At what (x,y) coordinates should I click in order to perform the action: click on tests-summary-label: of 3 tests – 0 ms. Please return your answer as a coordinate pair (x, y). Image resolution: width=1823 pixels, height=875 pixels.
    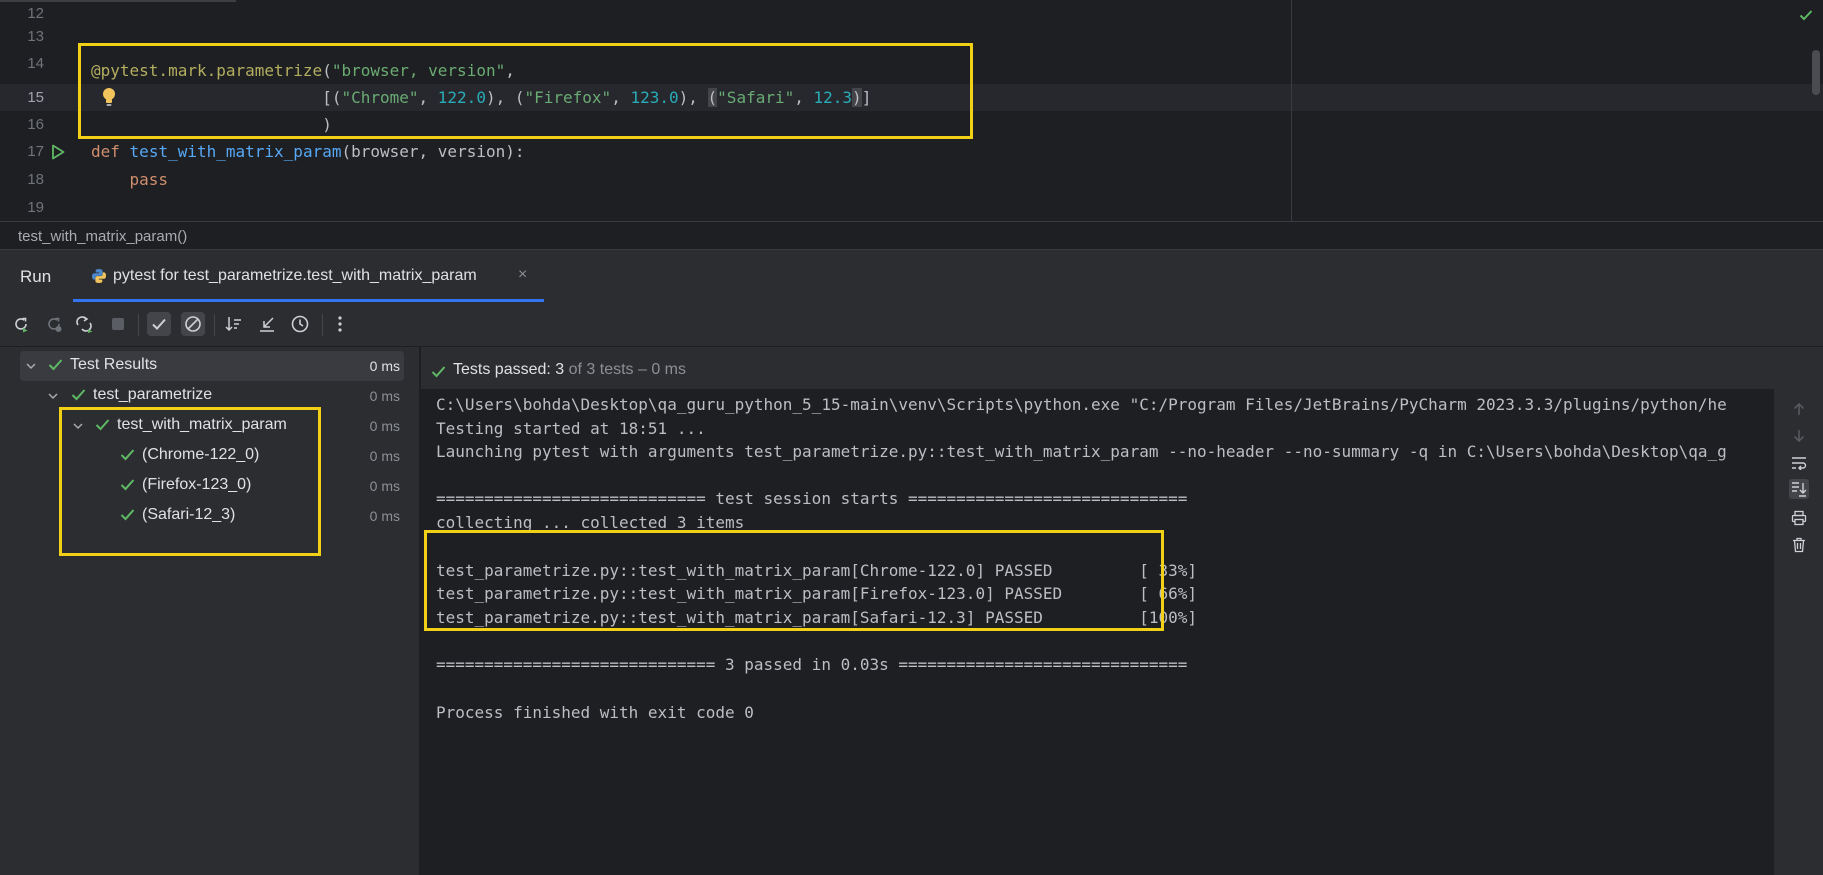
    Looking at the image, I should click on (625, 369).